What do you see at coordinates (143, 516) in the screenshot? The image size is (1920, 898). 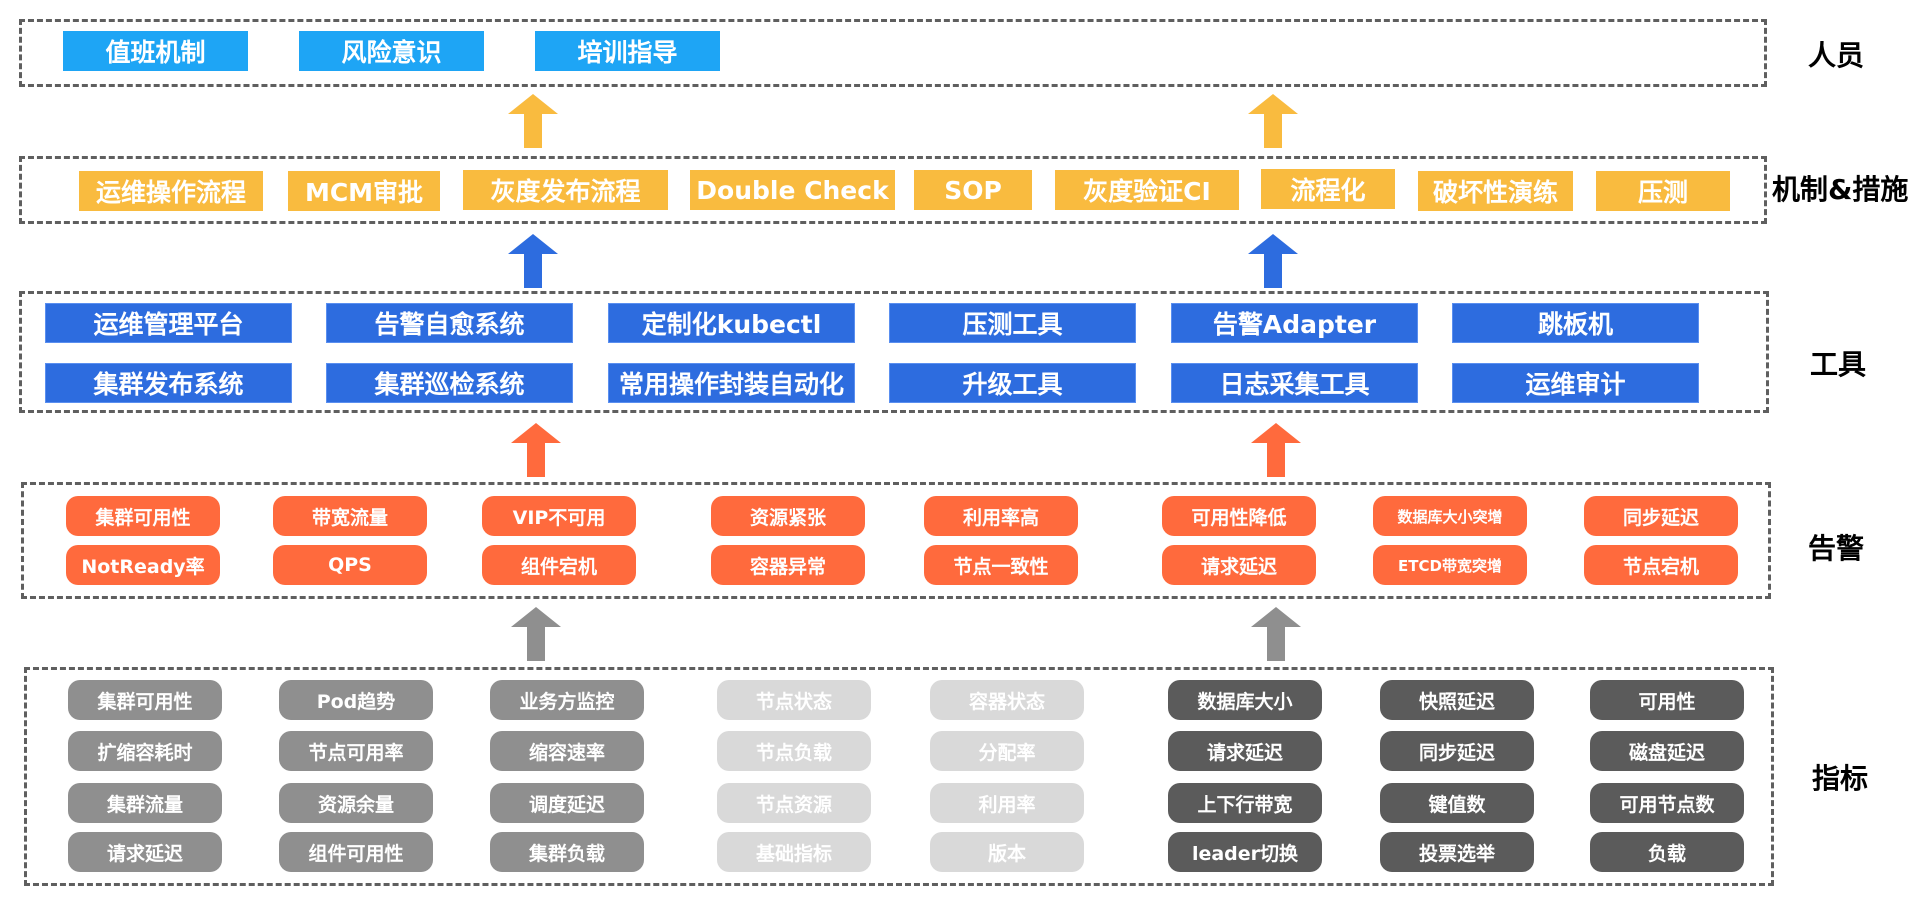 I see `alarm-item: 集群可用性` at bounding box center [143, 516].